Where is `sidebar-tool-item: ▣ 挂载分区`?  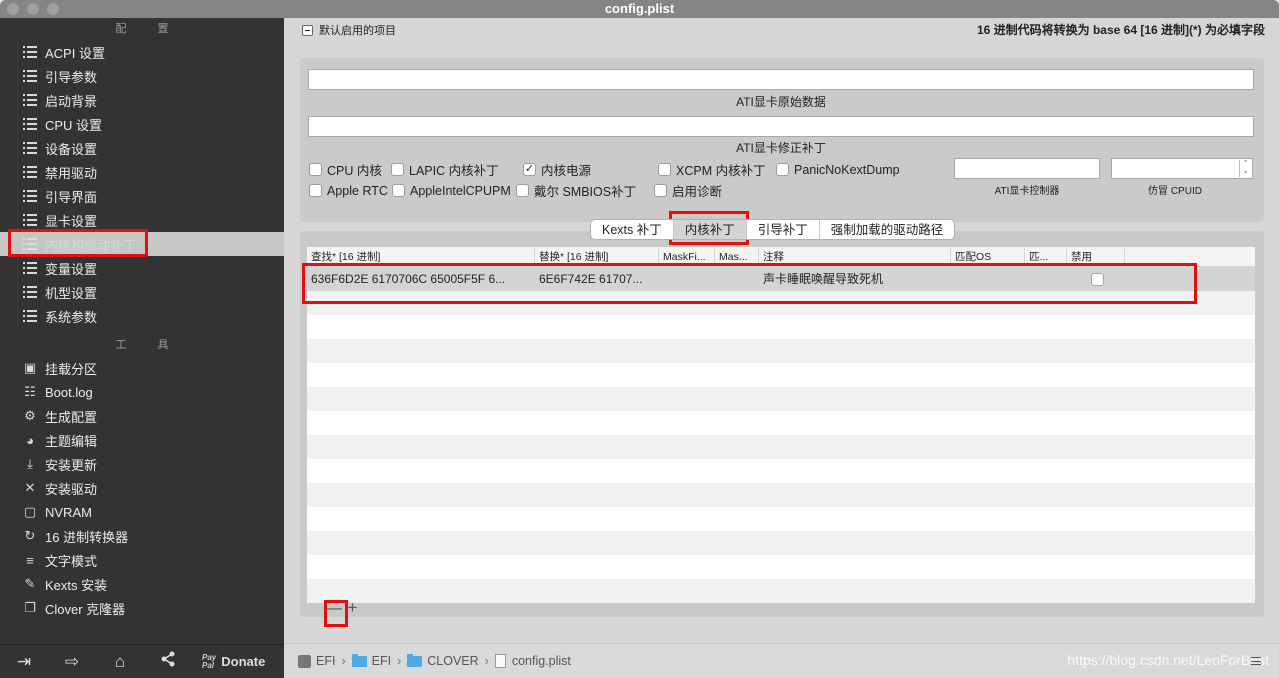
sidebar-tool-item: ▣ 挂载分区 is located at coordinates (142, 368).